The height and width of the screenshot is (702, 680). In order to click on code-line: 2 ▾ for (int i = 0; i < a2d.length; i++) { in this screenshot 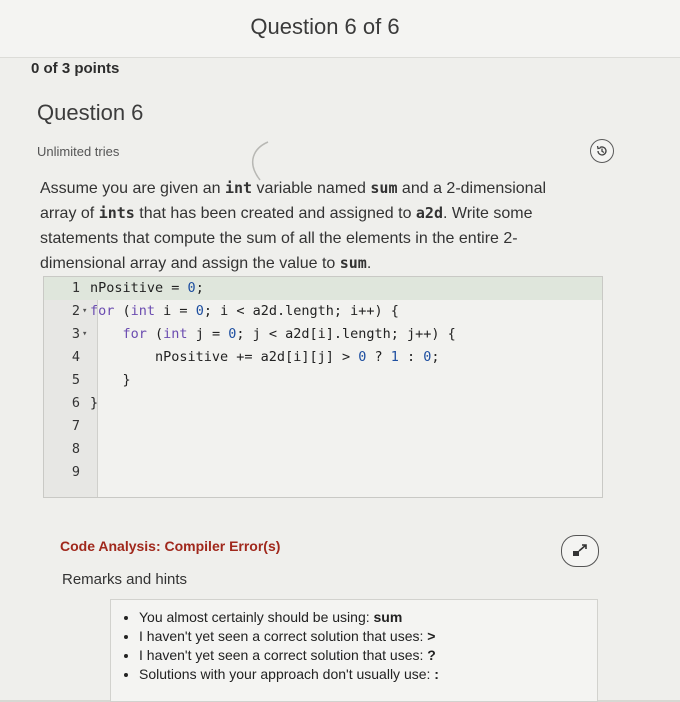, I will do `click(323, 311)`.